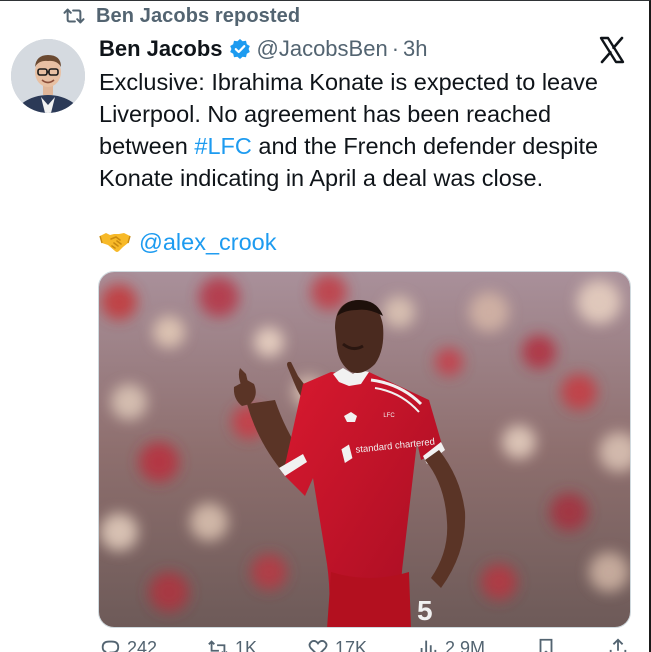  I want to click on bookmark-button, so click(546, 644).